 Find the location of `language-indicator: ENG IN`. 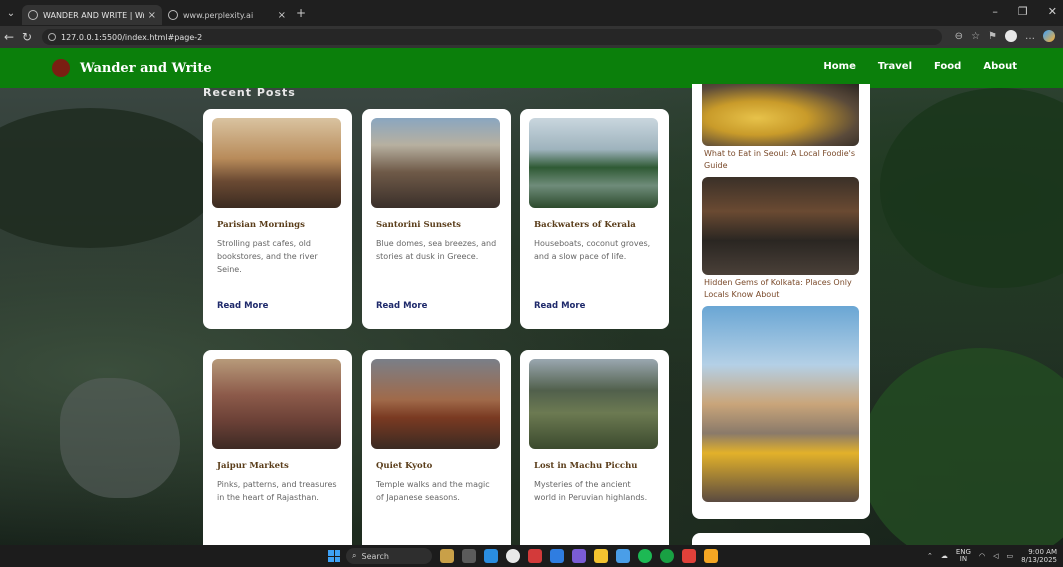

language-indicator: ENG IN is located at coordinates (963, 556).